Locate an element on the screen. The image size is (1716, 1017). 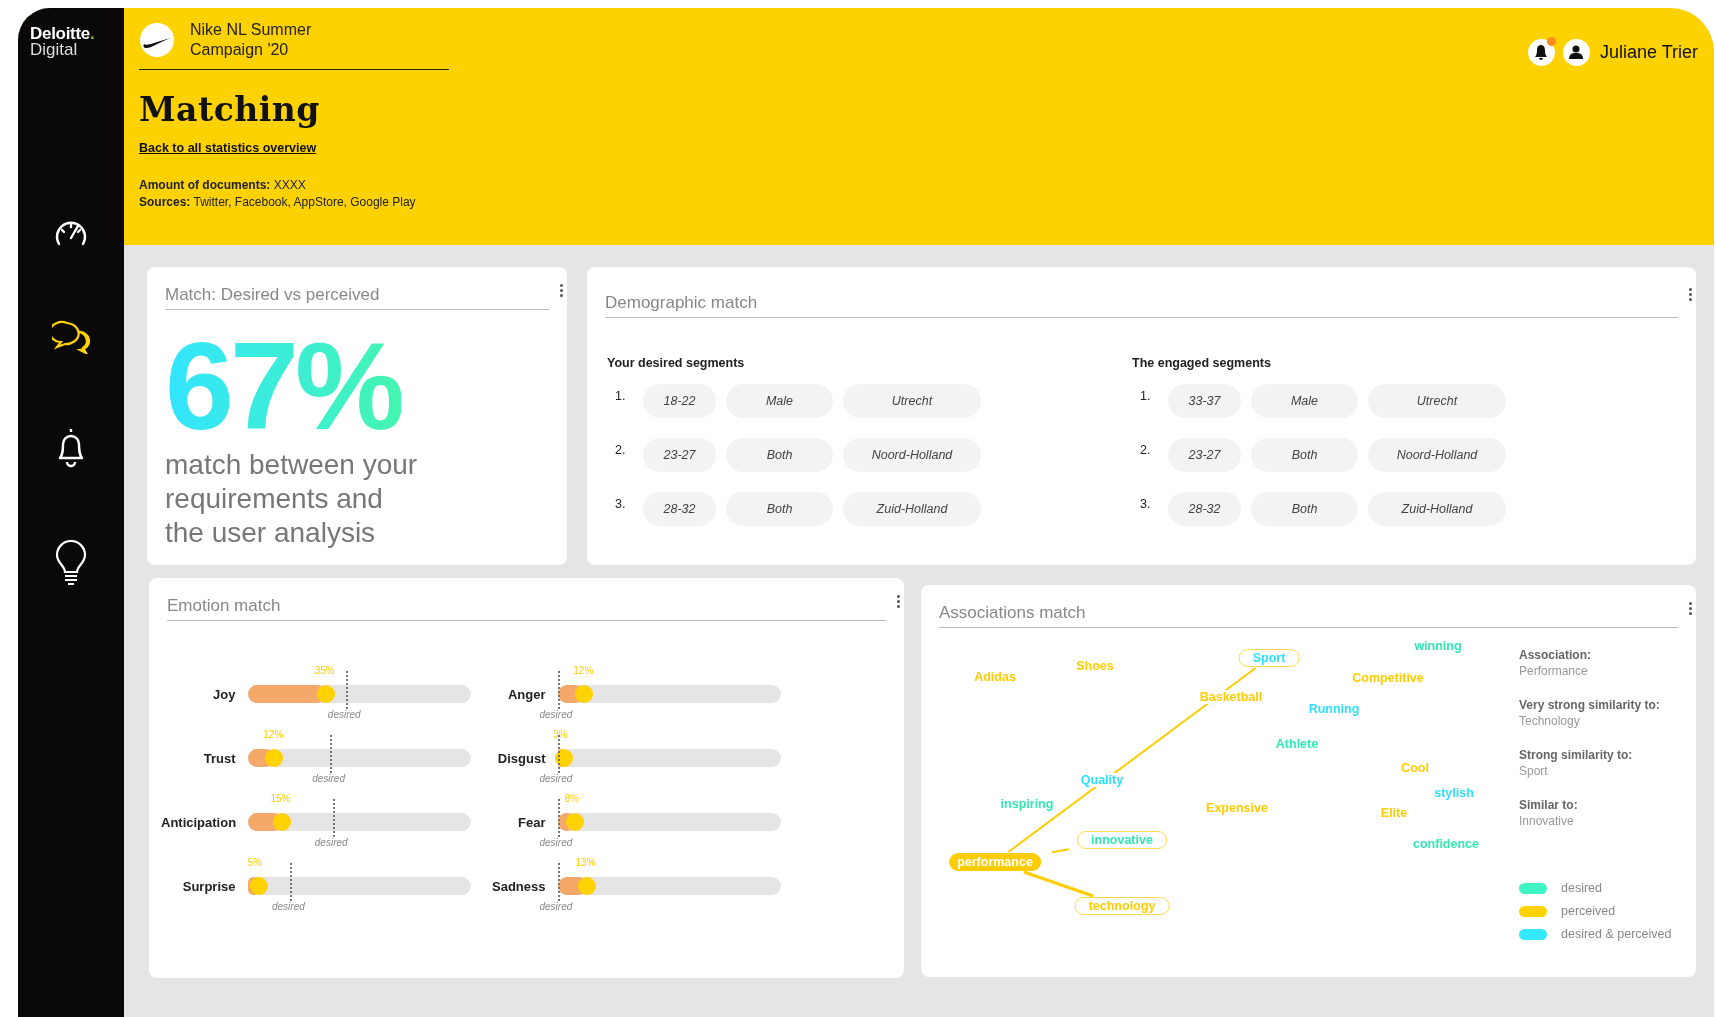
percentage-label: 8% is located at coordinates (571, 798).